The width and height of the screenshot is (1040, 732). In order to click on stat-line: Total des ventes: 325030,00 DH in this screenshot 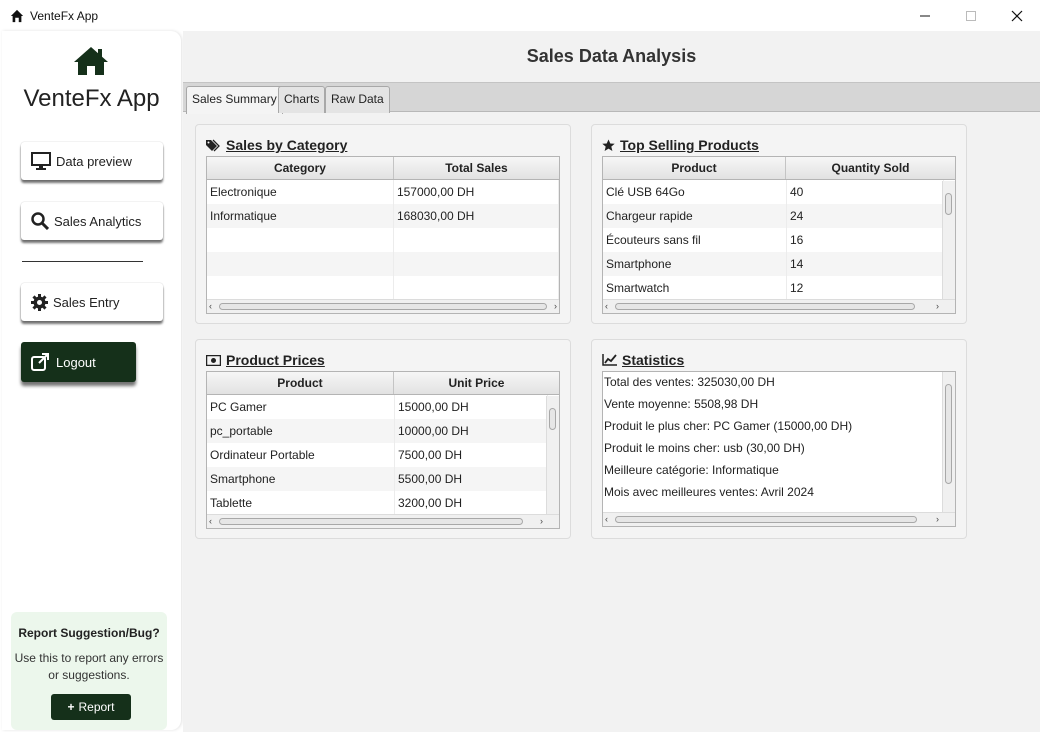, I will do `click(689, 382)`.